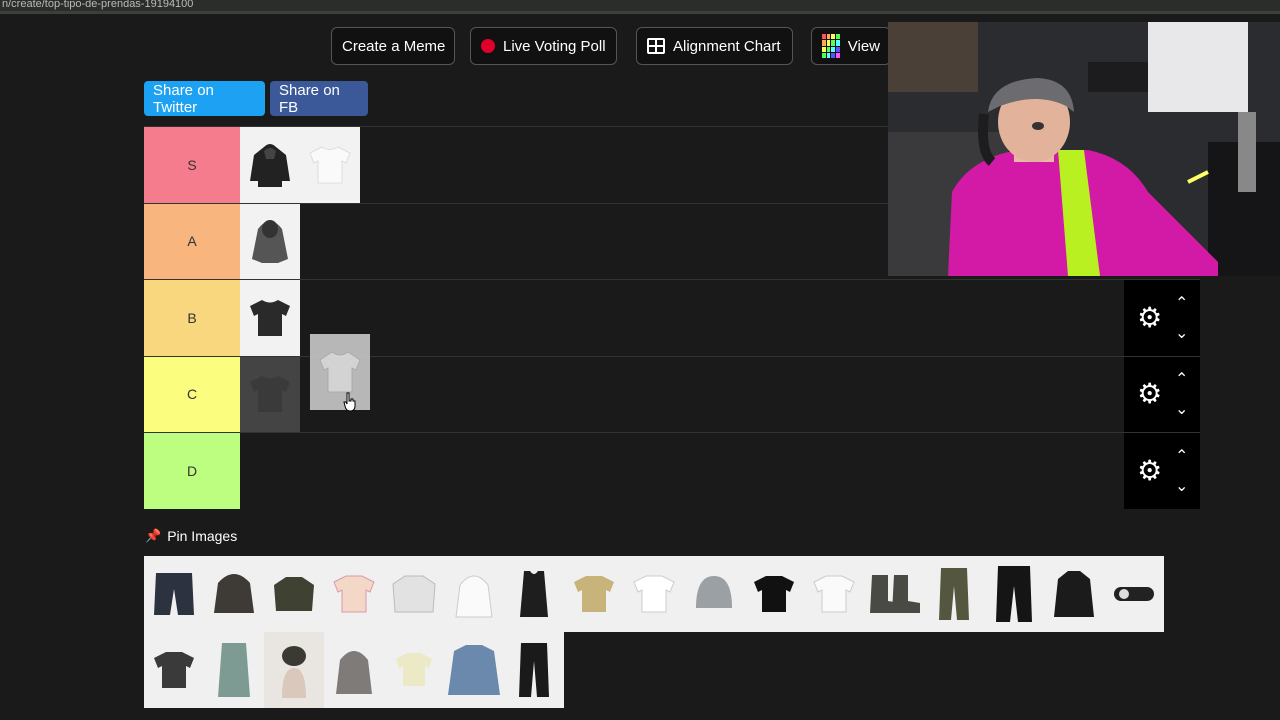 The height and width of the screenshot is (720, 1280). What do you see at coordinates (1074, 594) in the screenshot?
I see `pool-item-black-zip-jacket` at bounding box center [1074, 594].